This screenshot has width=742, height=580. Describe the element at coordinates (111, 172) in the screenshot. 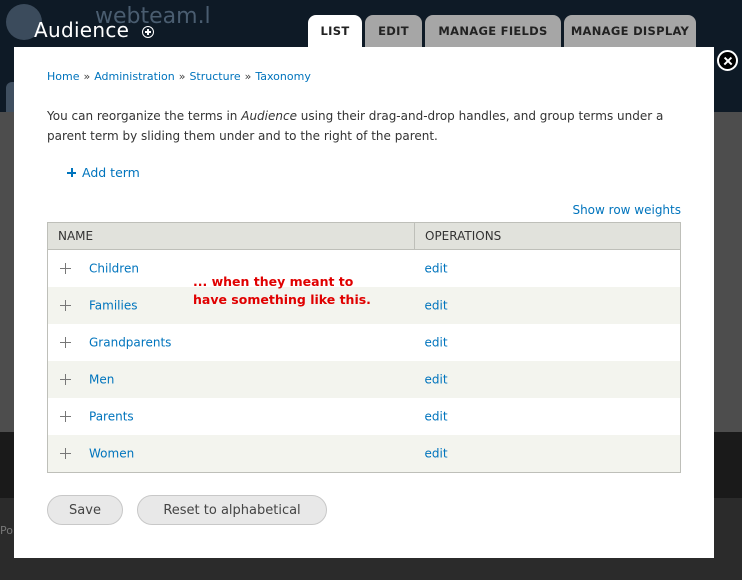

I see `add-term-label: Add term` at that location.